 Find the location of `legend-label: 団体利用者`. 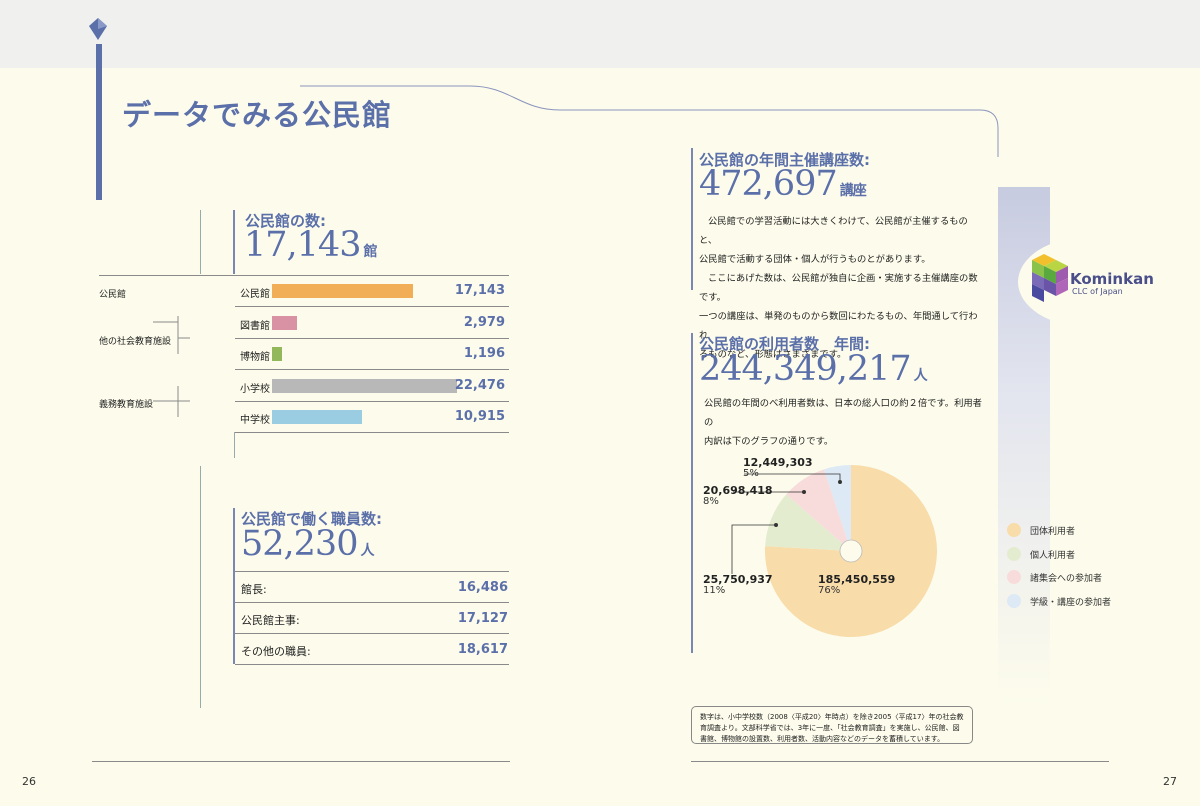

legend-label: 団体利用者 is located at coordinates (1053, 532).